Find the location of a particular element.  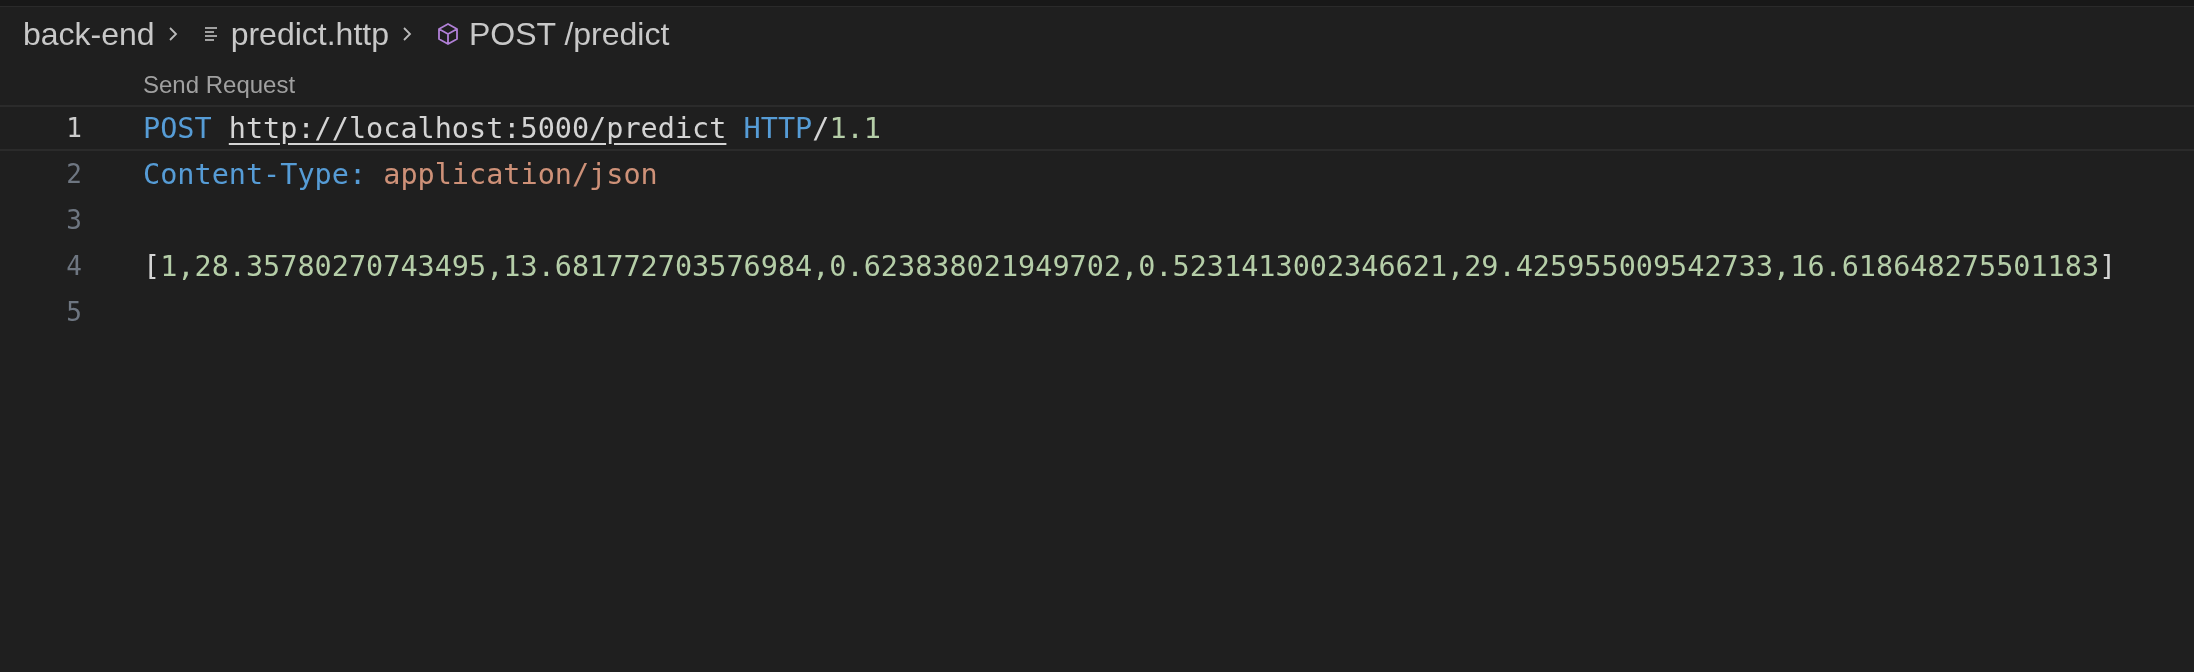

line-number: 2 is located at coordinates (73, 174).